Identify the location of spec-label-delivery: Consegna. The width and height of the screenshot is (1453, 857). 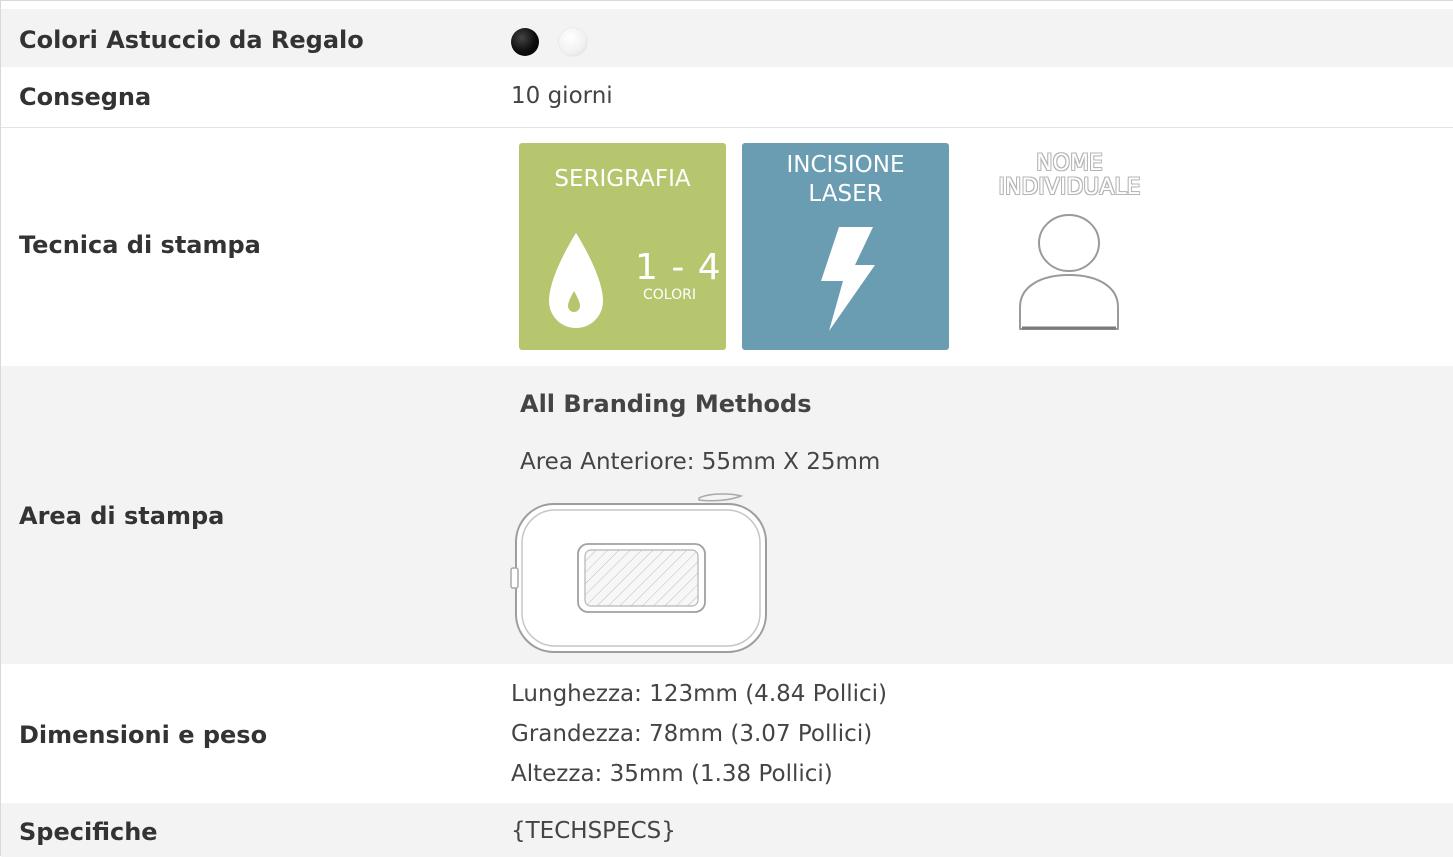
(85, 97).